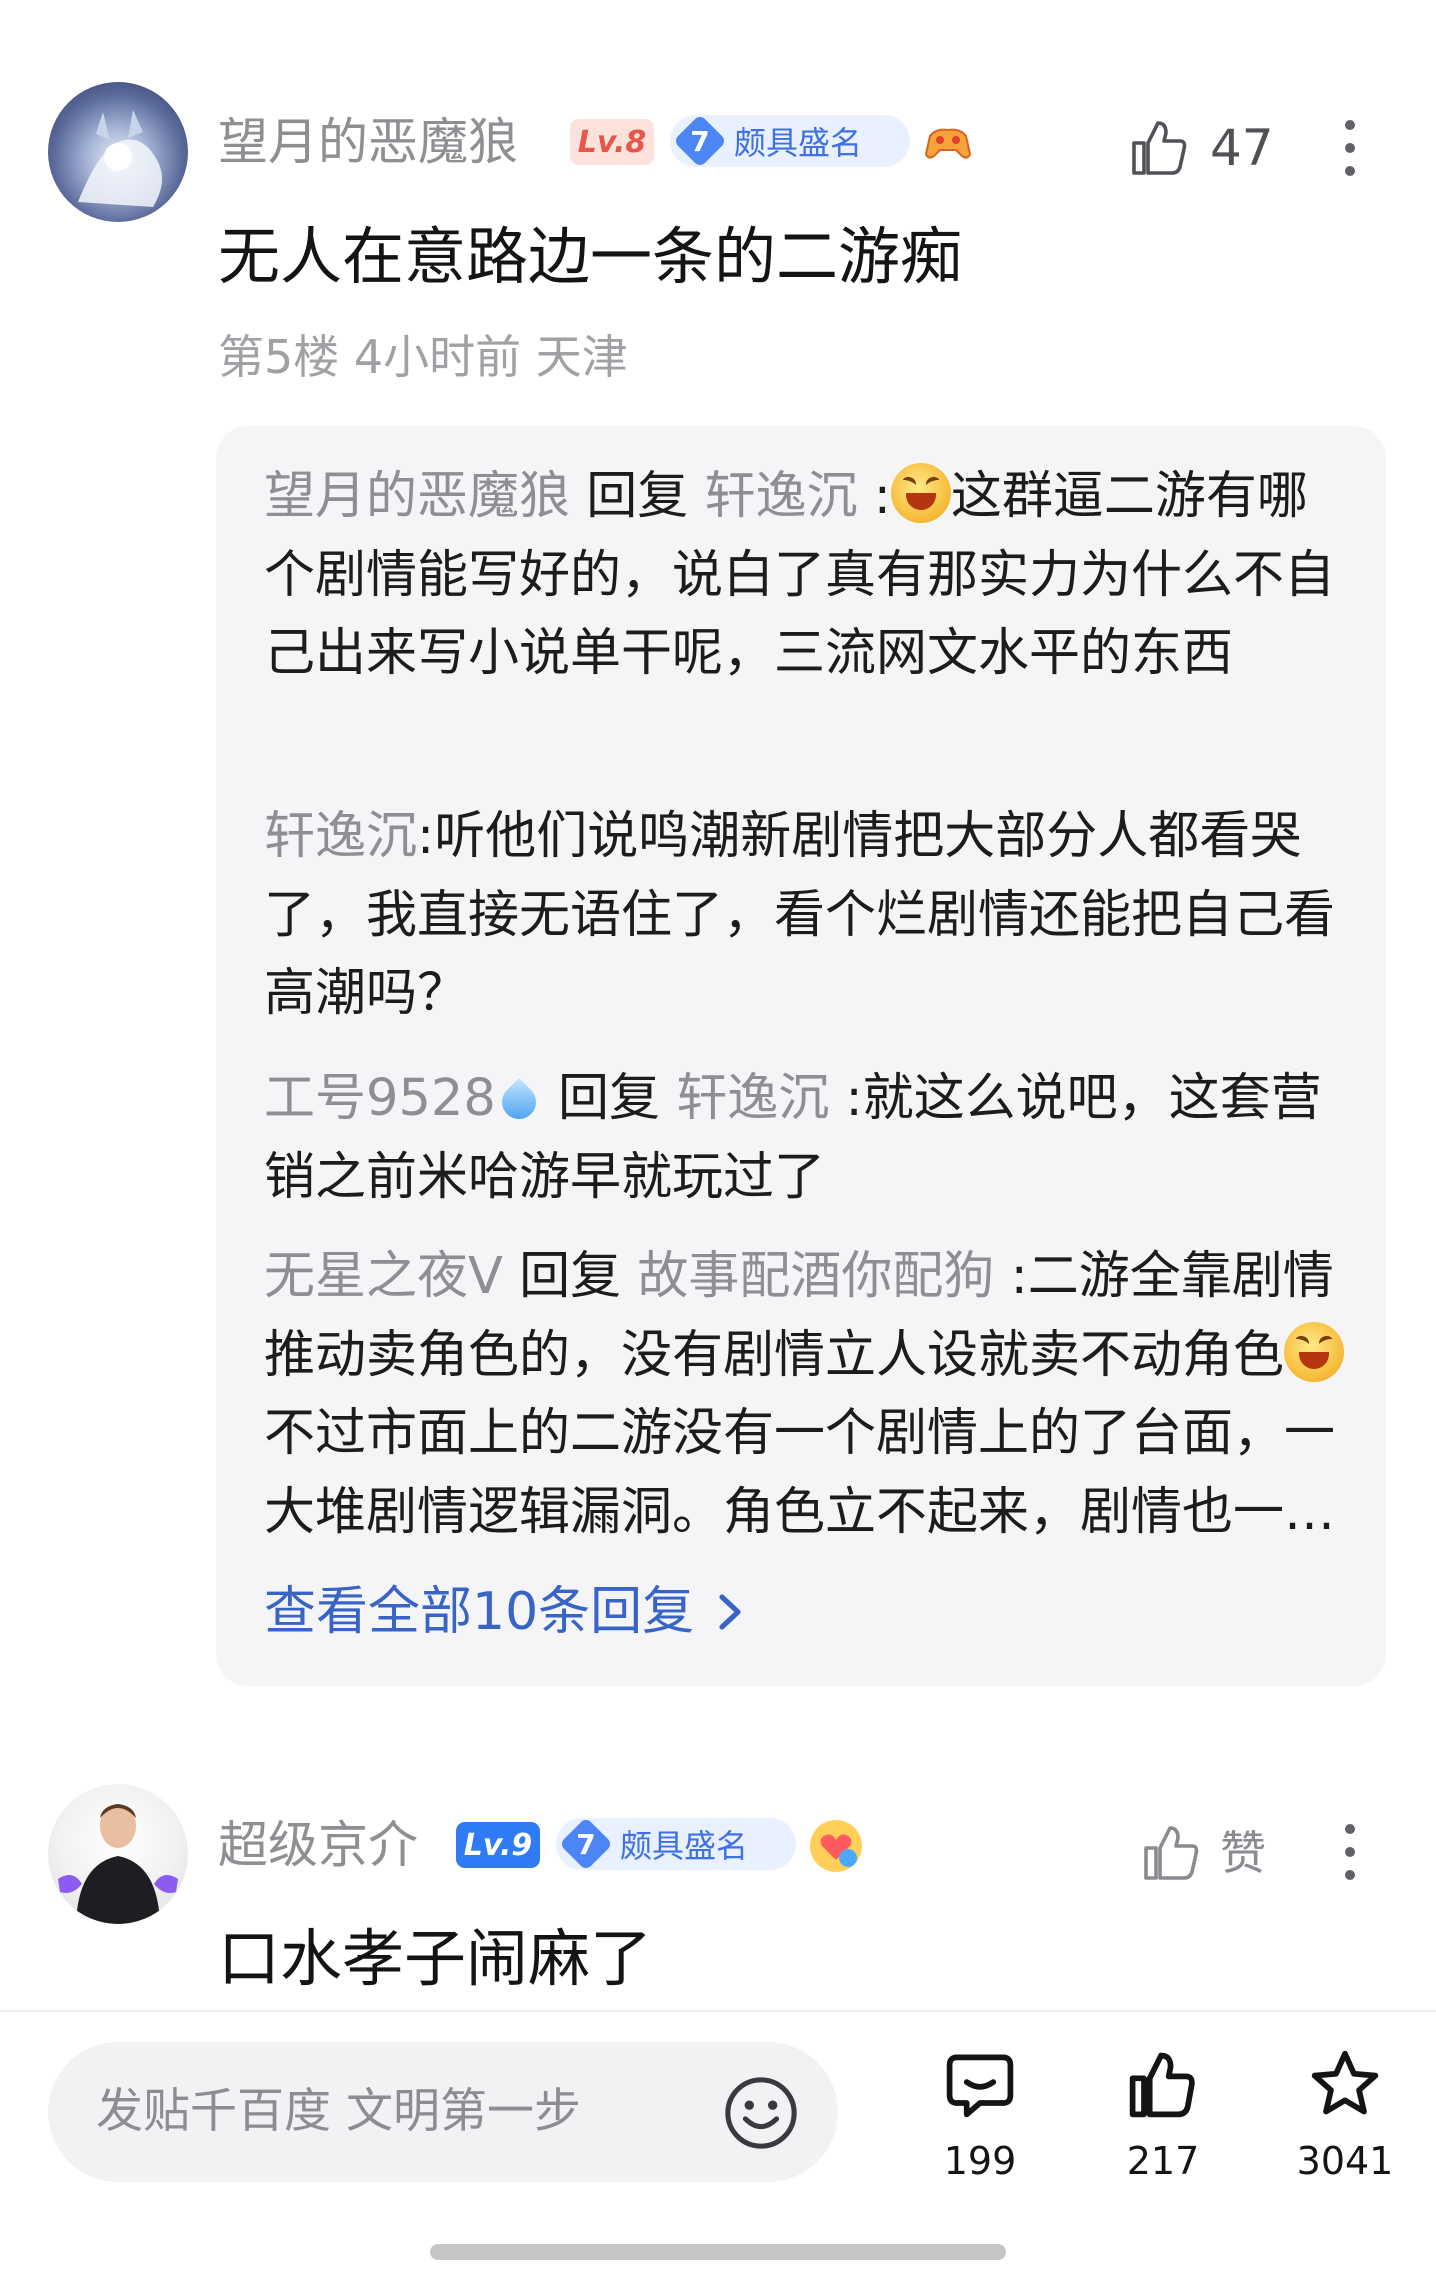 This screenshot has height=2294, width=1436. Describe the element at coordinates (340, 836) in the screenshot. I see `reply-author: 轩逸沉` at that location.